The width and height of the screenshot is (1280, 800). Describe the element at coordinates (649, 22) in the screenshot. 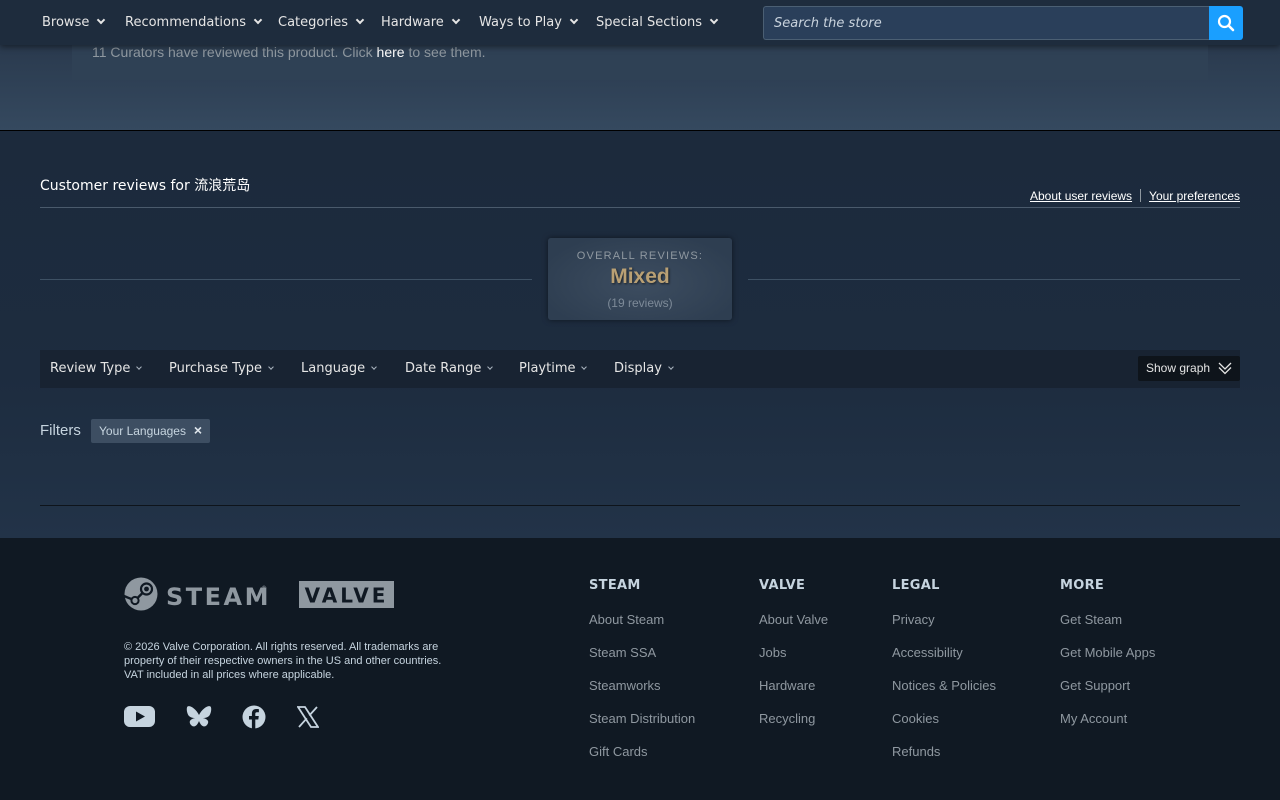

I see `nav-label: Special Sections` at that location.